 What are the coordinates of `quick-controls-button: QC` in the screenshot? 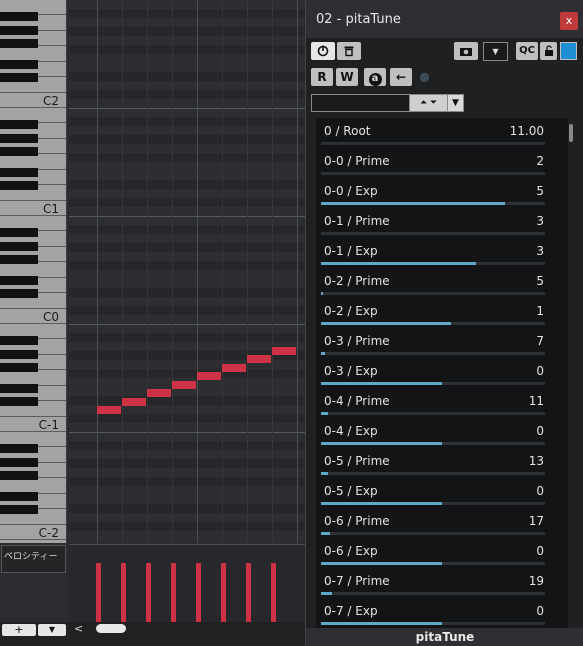 It's located at (527, 51).